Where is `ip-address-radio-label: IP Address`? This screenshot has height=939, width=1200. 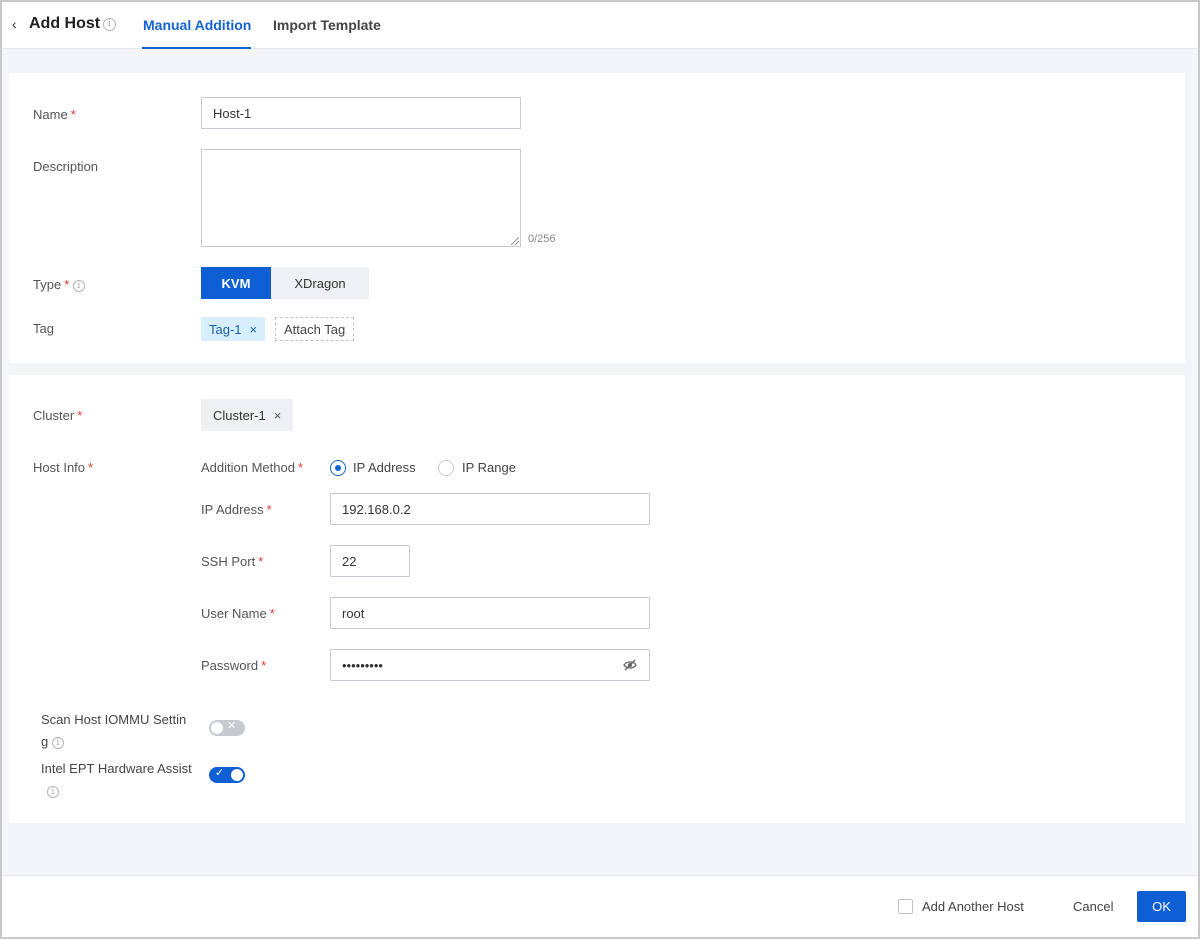 ip-address-radio-label: IP Address is located at coordinates (384, 467).